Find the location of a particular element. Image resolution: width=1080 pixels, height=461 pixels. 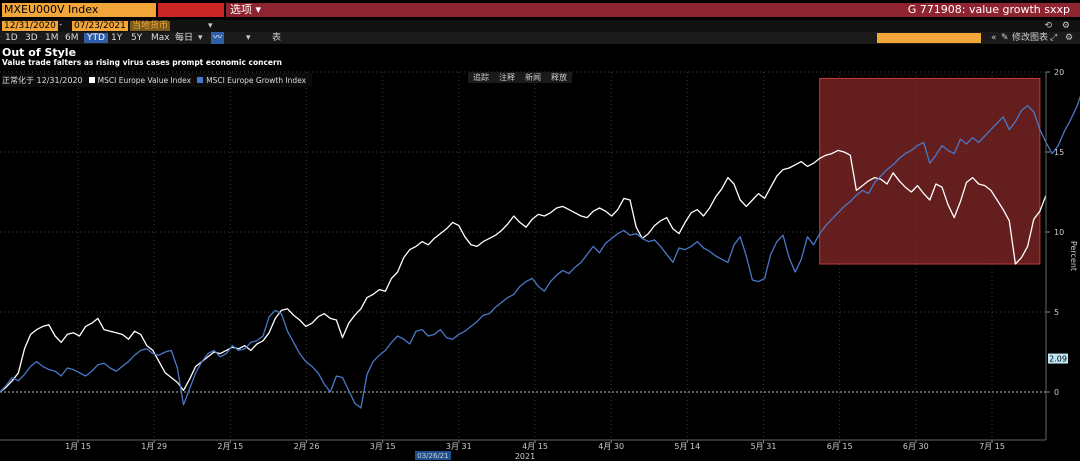

y-tick-label: 20 is located at coordinates (1059, 72).